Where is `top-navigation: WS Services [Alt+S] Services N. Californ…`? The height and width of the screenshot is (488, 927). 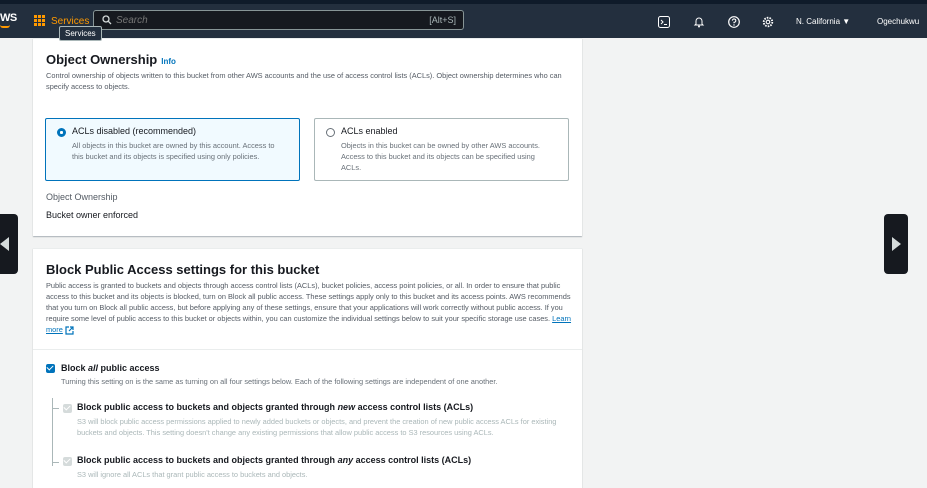
top-navigation: WS Services [Alt+S] Services N. Californ… is located at coordinates (463, 20).